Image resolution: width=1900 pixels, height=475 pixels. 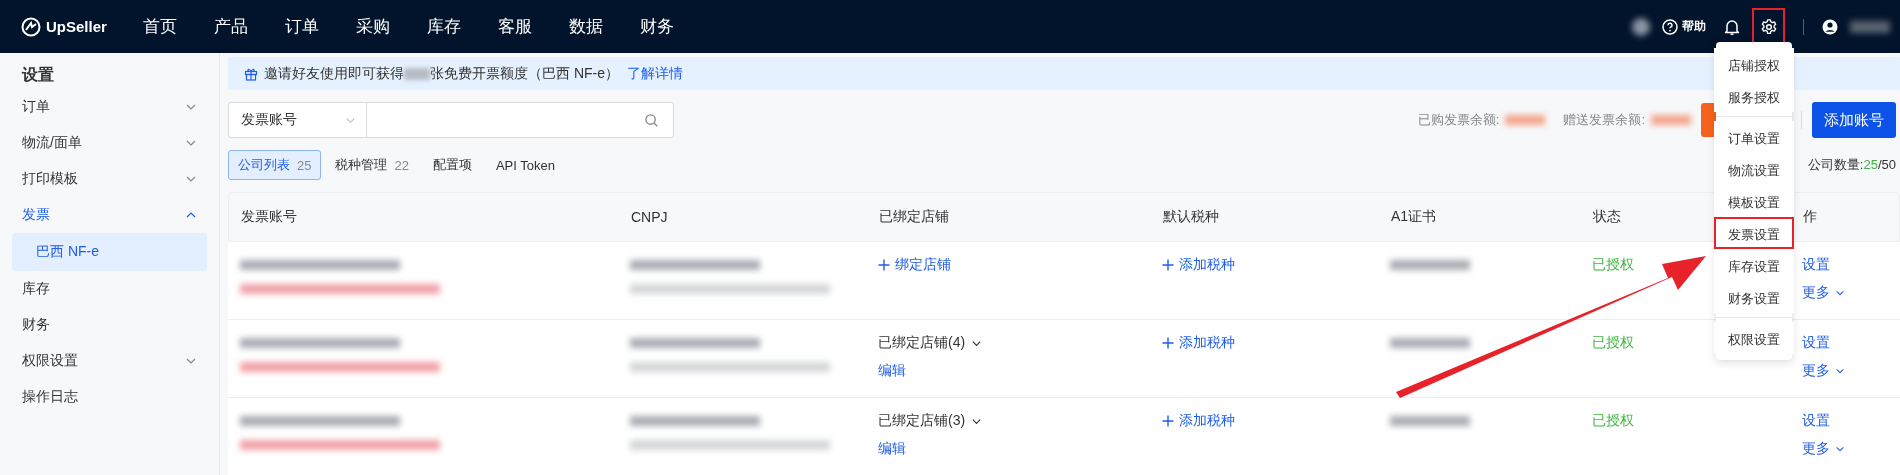 What do you see at coordinates (1768, 26) in the screenshot?
I see `settings-icon` at bounding box center [1768, 26].